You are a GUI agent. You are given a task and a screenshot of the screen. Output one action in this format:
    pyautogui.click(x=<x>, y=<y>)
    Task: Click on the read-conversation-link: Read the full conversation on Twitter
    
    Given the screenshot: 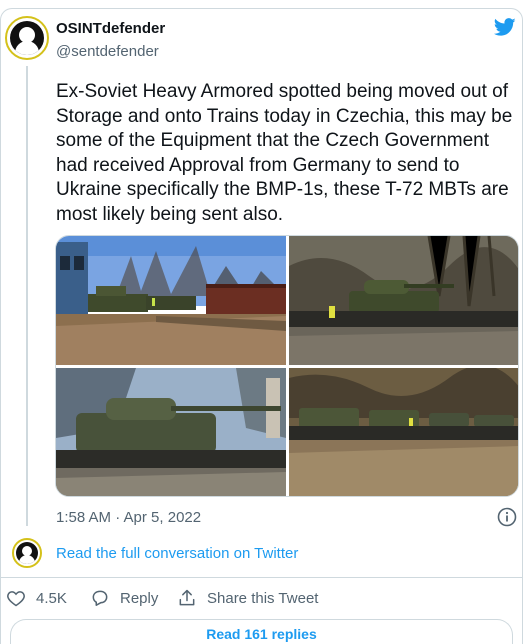 What is the action you would take?
    pyautogui.click(x=177, y=553)
    